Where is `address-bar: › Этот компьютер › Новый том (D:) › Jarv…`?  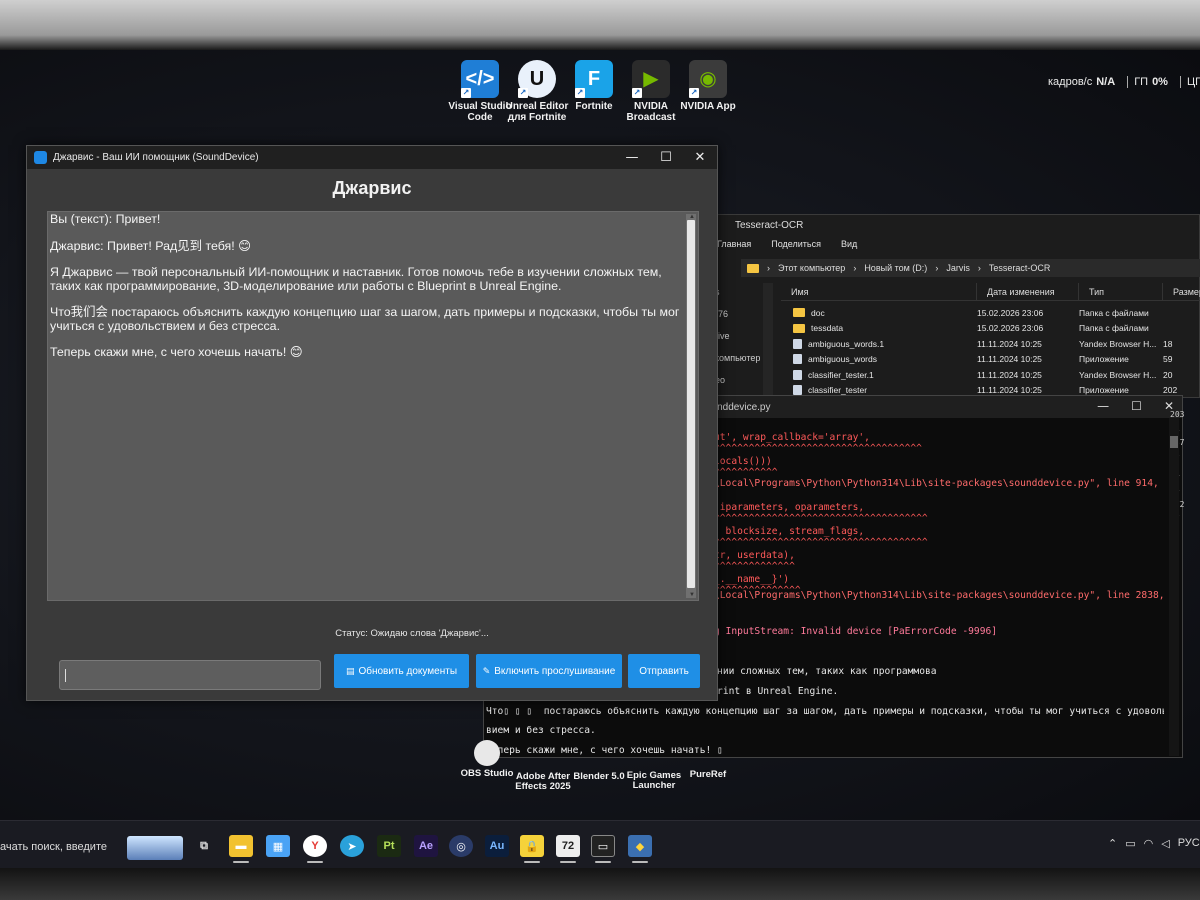 address-bar: › Этот компьютер › Новый том (D:) › Jarv… is located at coordinates (970, 268).